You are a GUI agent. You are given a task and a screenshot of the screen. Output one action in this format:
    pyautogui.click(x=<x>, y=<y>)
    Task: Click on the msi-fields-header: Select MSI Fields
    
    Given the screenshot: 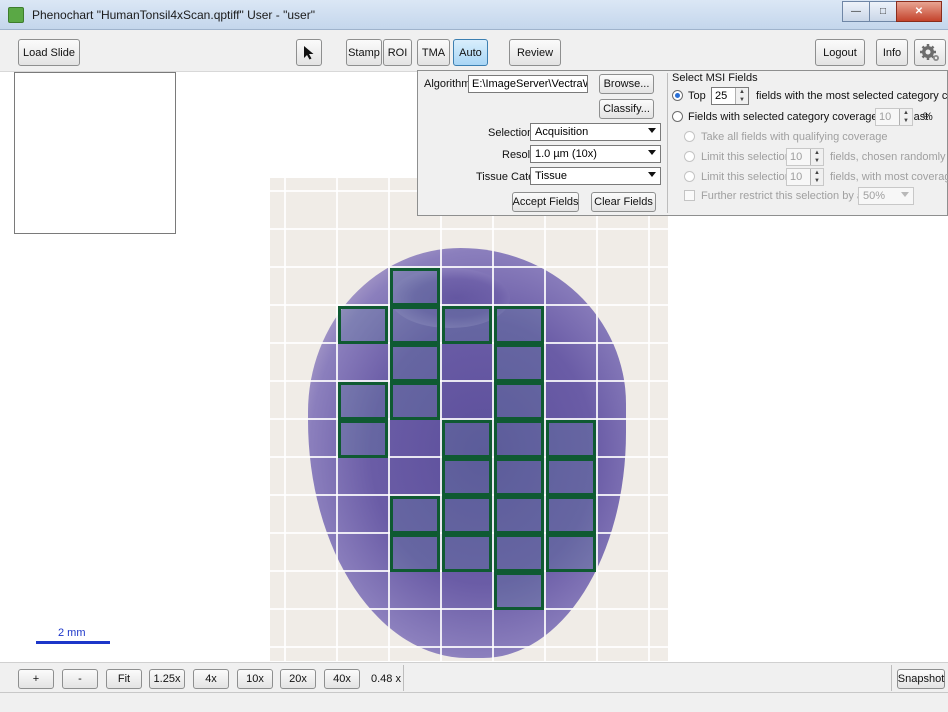 What is the action you would take?
    pyautogui.click(x=715, y=78)
    